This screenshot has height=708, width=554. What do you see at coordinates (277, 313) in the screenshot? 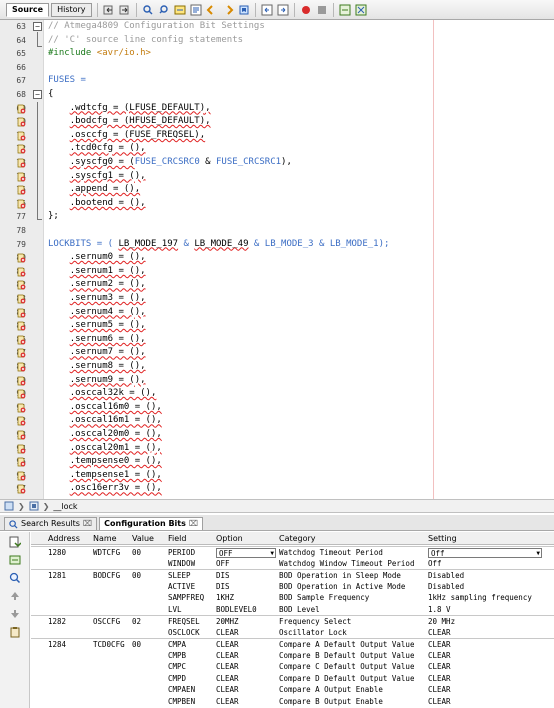
I see `code-line: 84 .sernum4 = (),` at bounding box center [277, 313].